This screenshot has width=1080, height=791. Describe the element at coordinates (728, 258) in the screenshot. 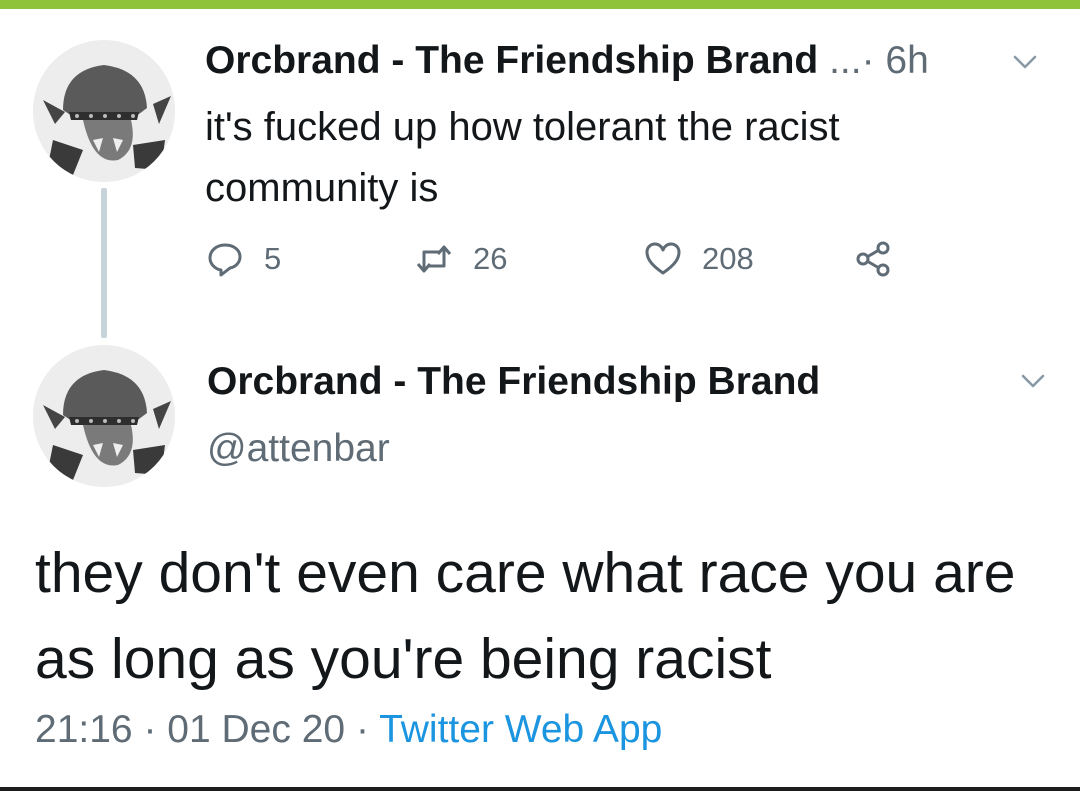

I see `like-count: 208` at that location.